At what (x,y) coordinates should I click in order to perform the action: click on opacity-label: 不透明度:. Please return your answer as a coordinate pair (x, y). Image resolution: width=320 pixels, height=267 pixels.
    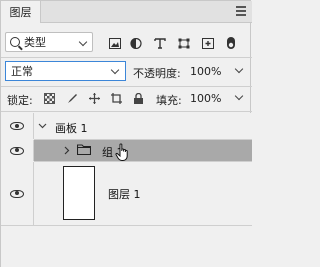
    Looking at the image, I should click on (157, 73).